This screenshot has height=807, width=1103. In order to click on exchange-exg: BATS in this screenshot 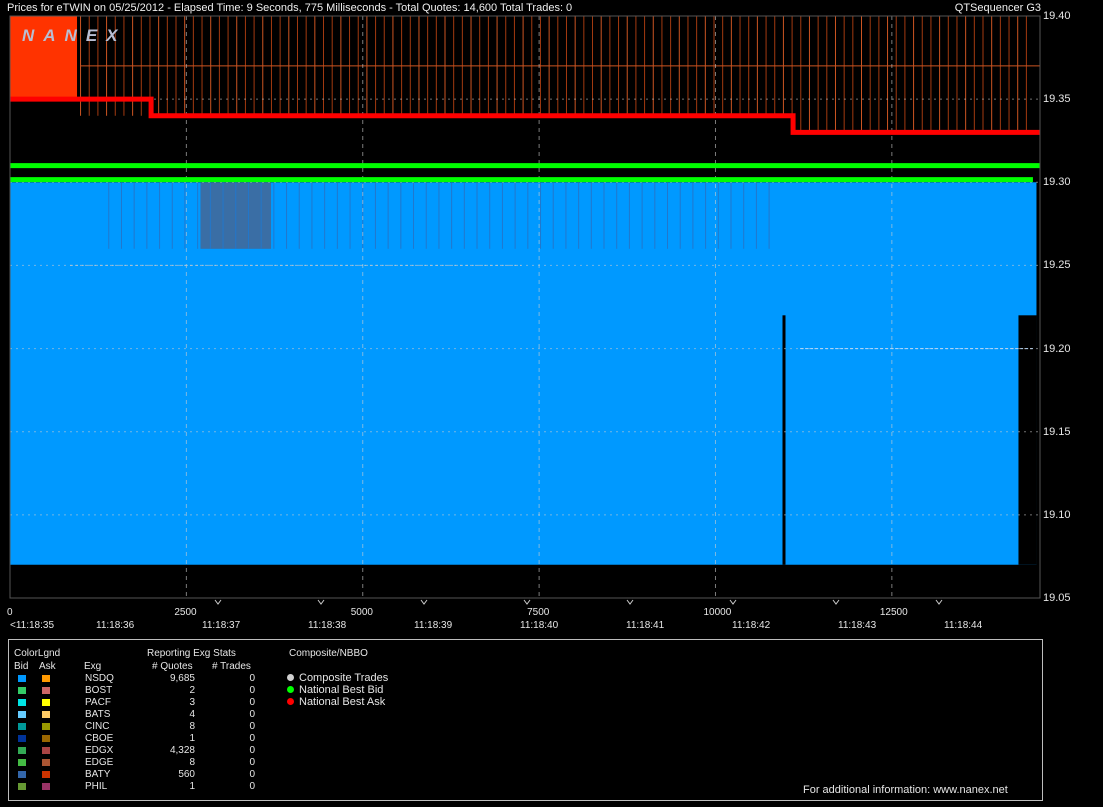, I will do `click(98, 714)`.